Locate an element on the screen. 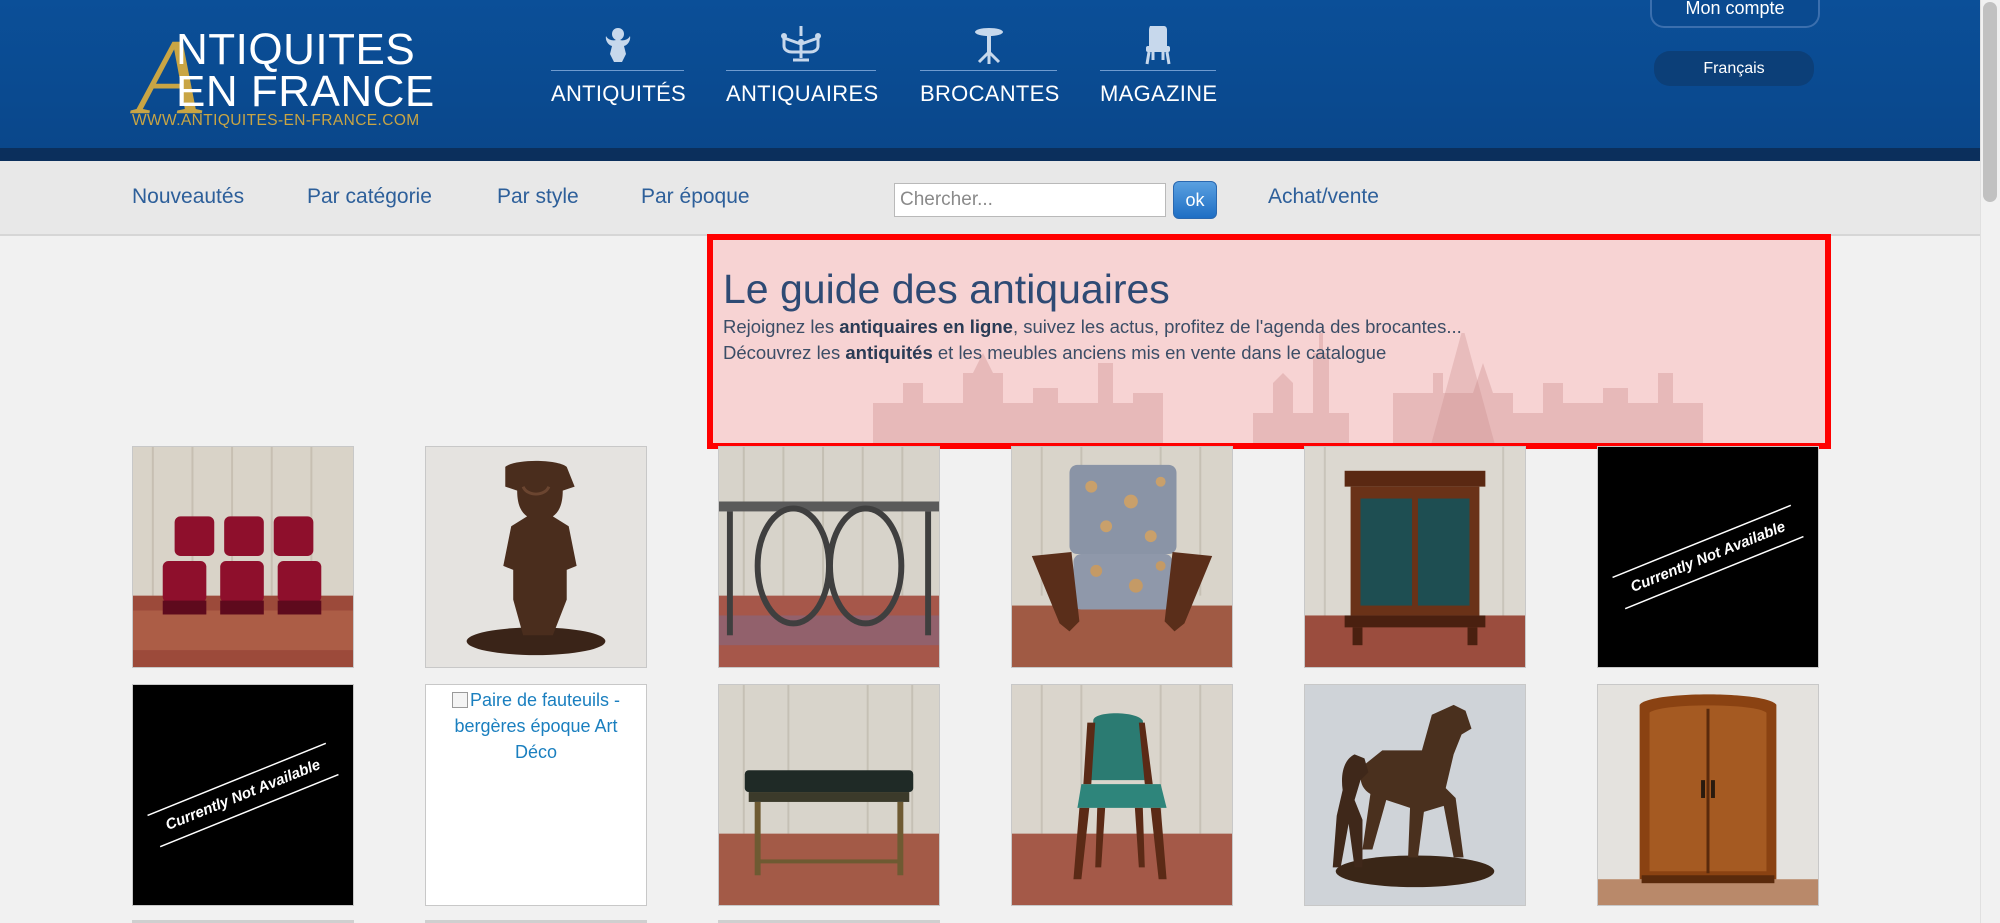  product-tile-horses-bronze is located at coordinates (1415, 795).